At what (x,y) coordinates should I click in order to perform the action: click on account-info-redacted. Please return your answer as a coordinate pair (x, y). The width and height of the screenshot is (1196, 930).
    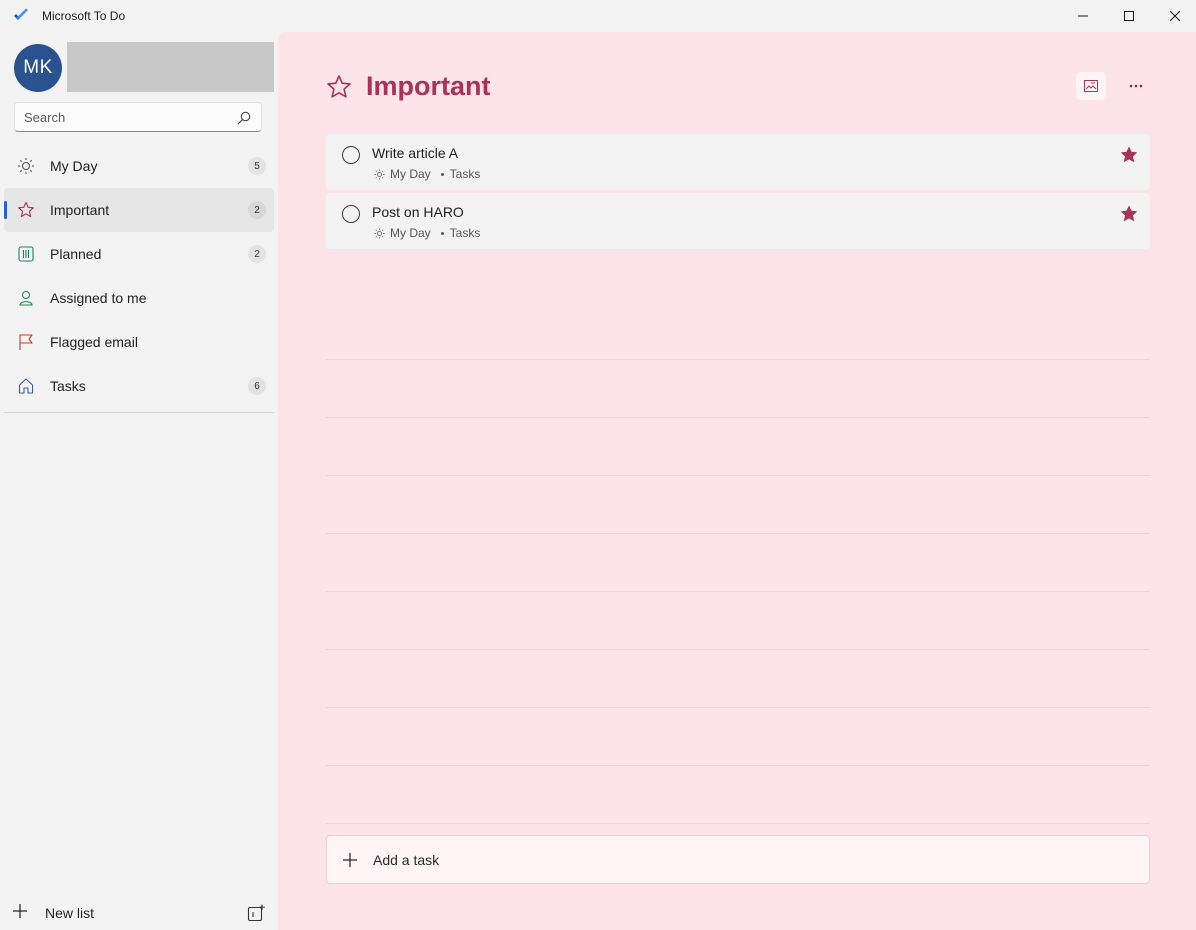
    Looking at the image, I should click on (170, 67).